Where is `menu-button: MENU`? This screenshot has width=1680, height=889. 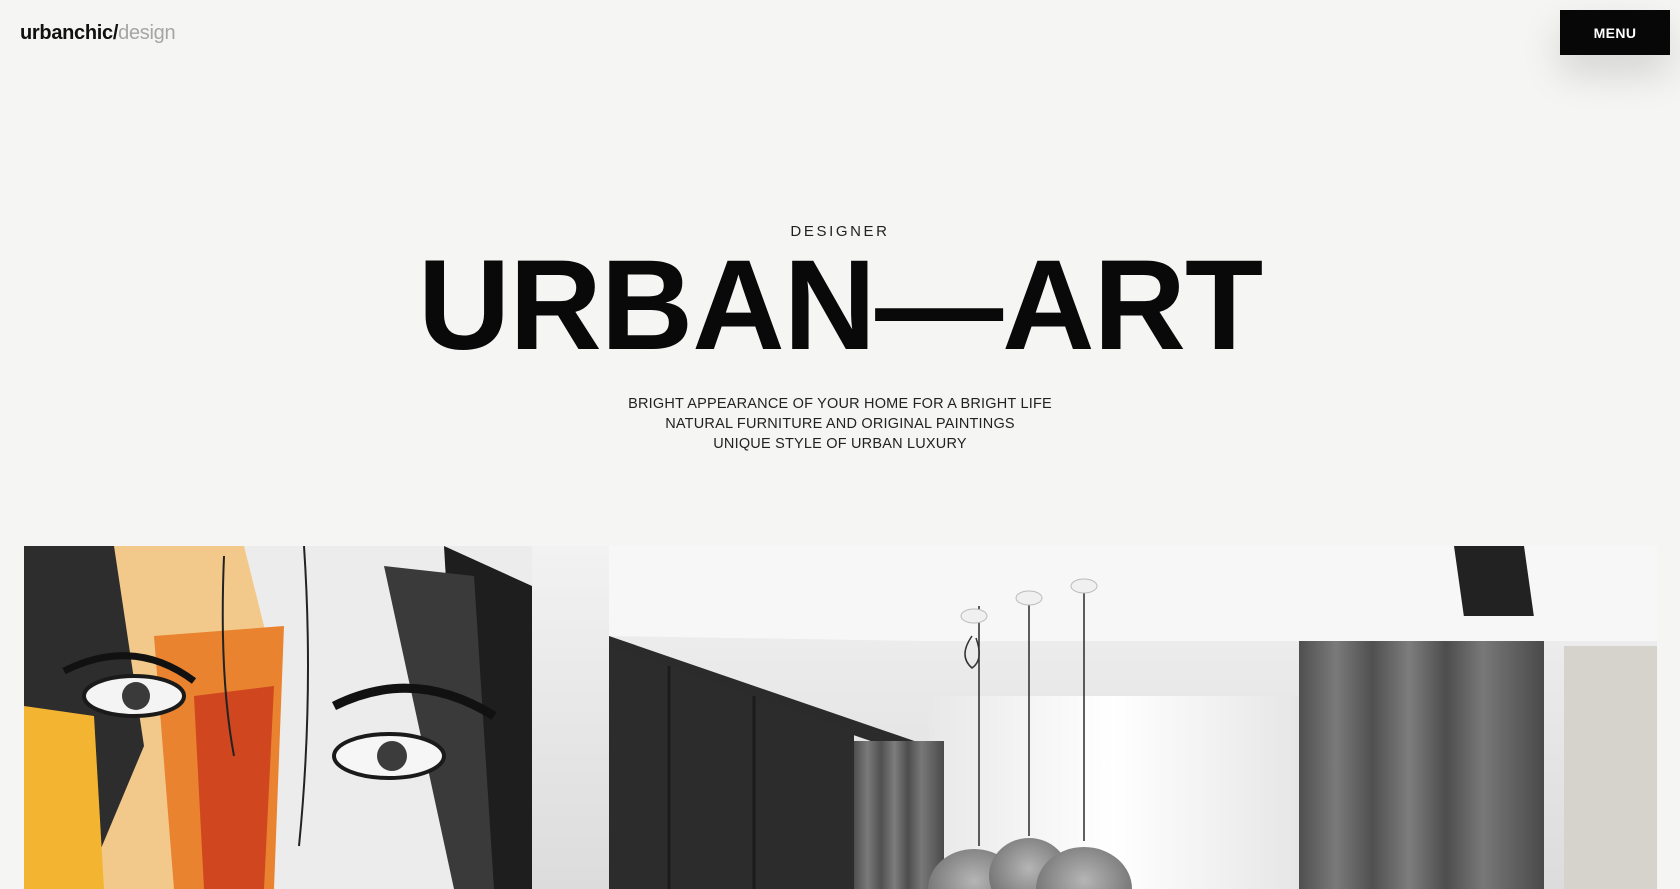 menu-button: MENU is located at coordinates (1615, 32).